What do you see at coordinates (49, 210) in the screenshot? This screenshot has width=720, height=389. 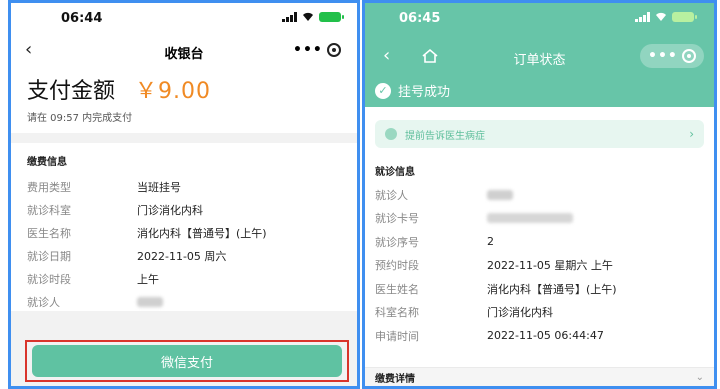 I see `info-label: 就诊科室` at bounding box center [49, 210].